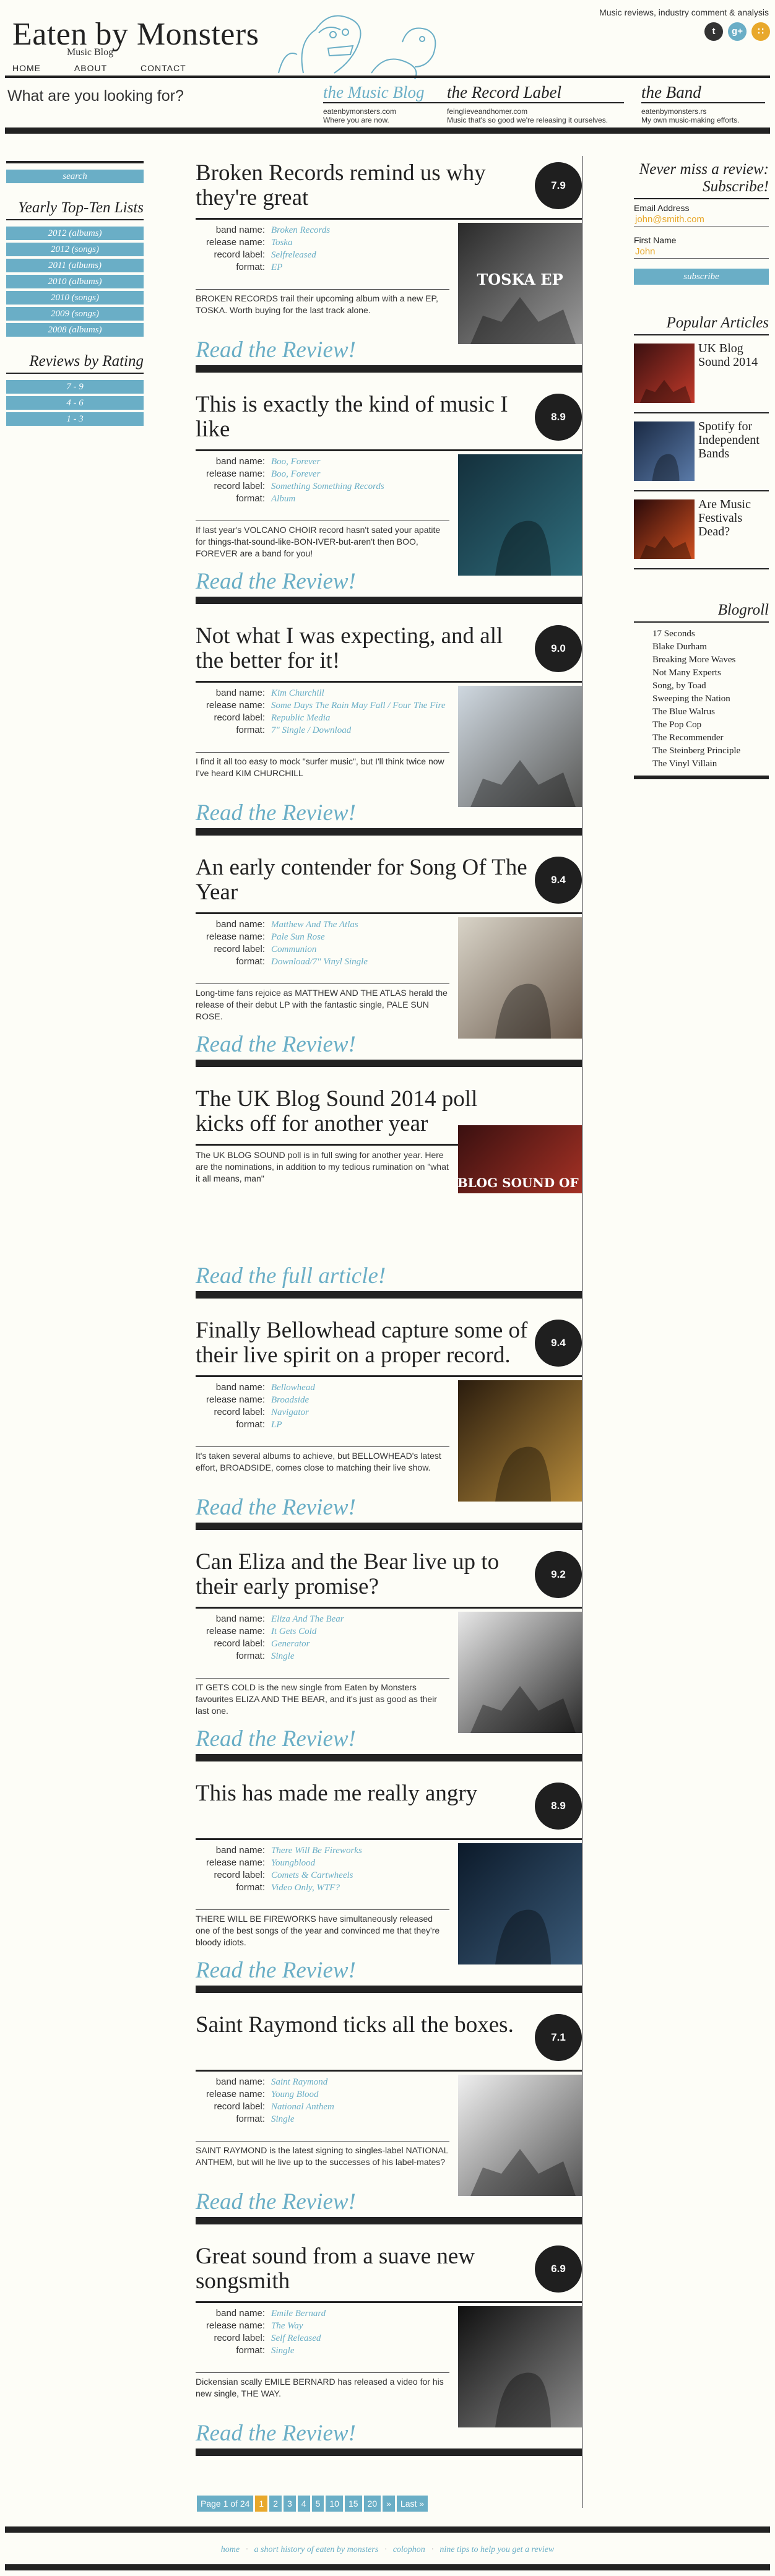 The height and width of the screenshot is (2576, 775). Describe the element at coordinates (733, 518) in the screenshot. I see `popular-title: Are Music Festivals Dead?` at that location.